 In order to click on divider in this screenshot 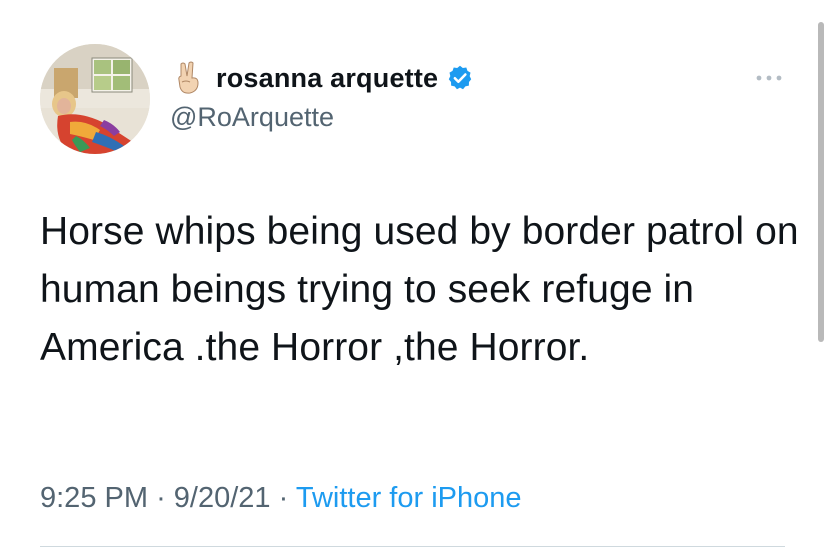, I will do `click(412, 546)`.